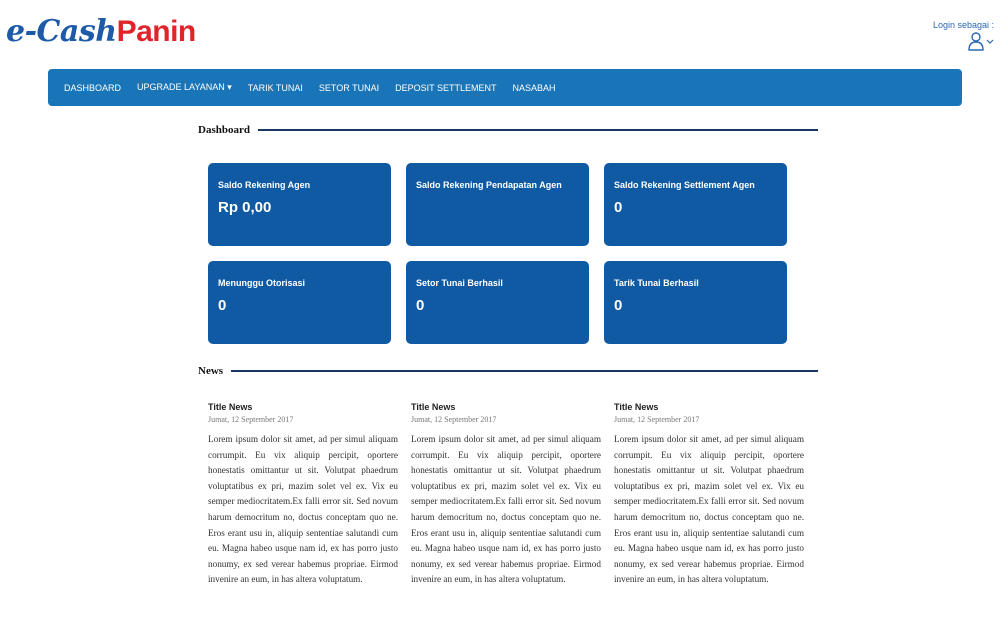  What do you see at coordinates (445, 88) in the screenshot?
I see `nav-deposit-settlement: DEPOSIT SETTLEMENT` at bounding box center [445, 88].